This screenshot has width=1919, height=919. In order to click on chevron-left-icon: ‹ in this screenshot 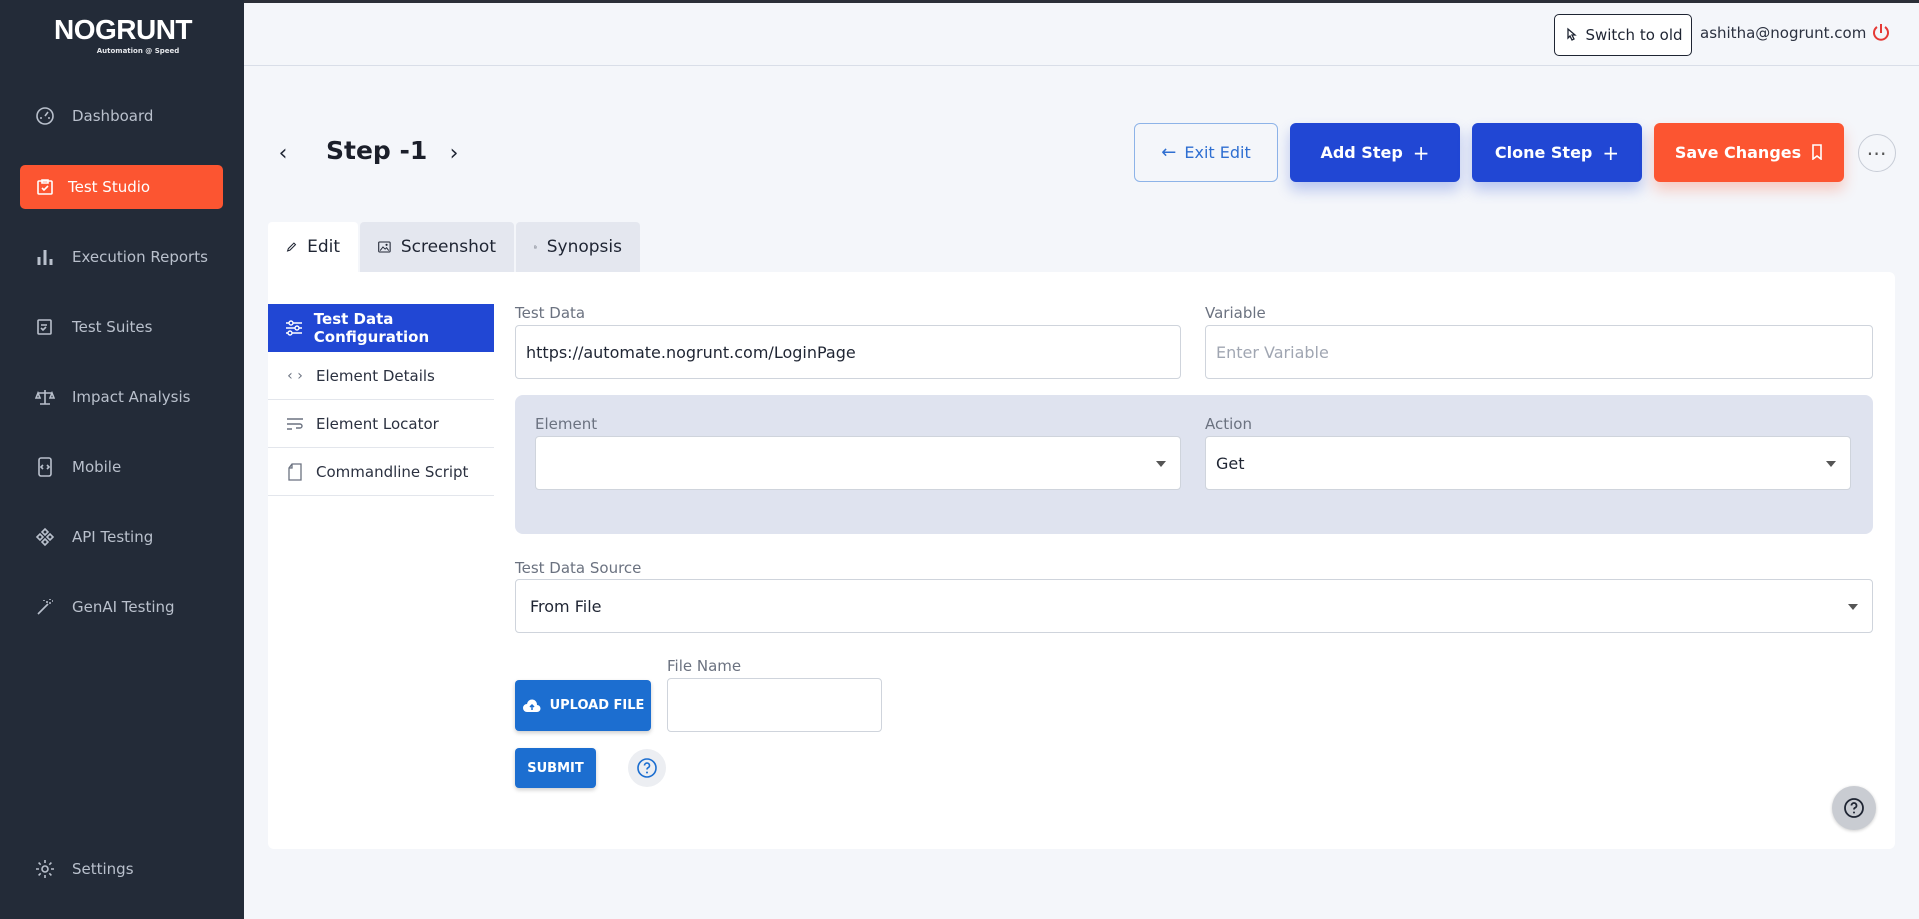, I will do `click(283, 153)`.